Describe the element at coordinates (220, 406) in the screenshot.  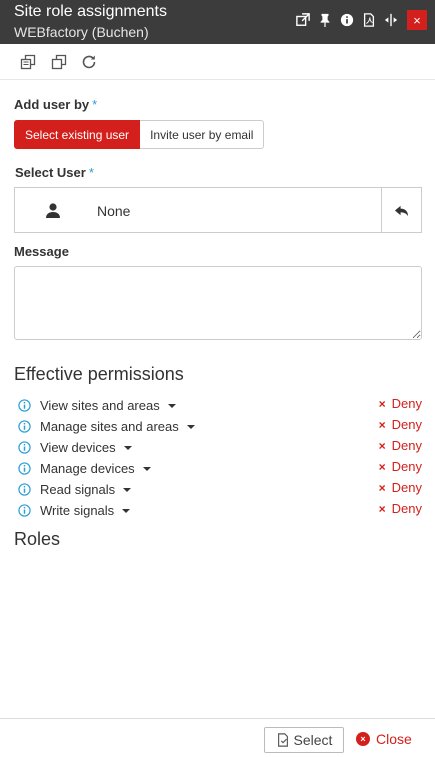
I see `permission-row: View sites and areas × Deny` at that location.